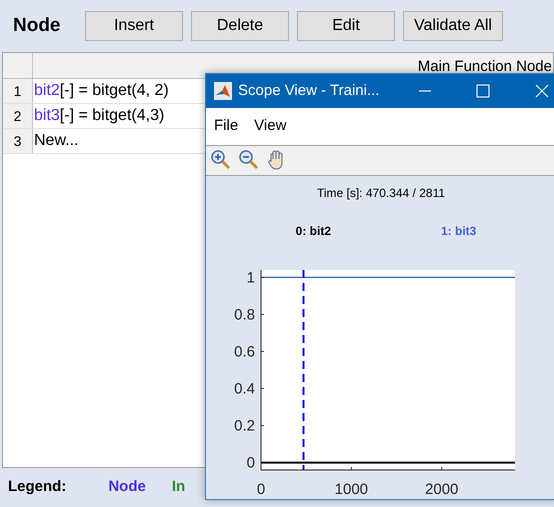  Describe the element at coordinates (485, 67) in the screenshot. I see `column-header: Main Function Node` at that location.